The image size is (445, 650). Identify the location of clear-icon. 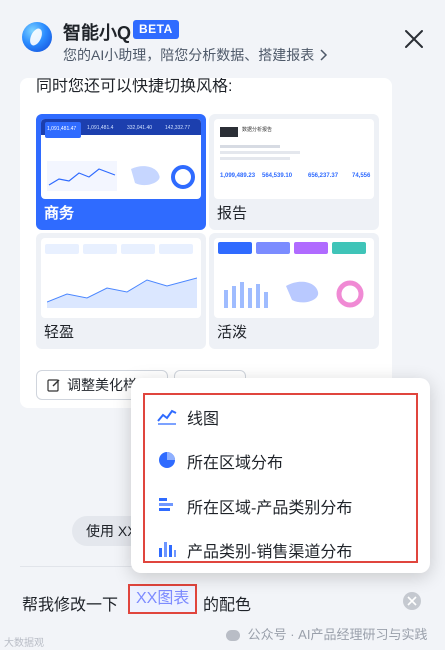
(412, 601).